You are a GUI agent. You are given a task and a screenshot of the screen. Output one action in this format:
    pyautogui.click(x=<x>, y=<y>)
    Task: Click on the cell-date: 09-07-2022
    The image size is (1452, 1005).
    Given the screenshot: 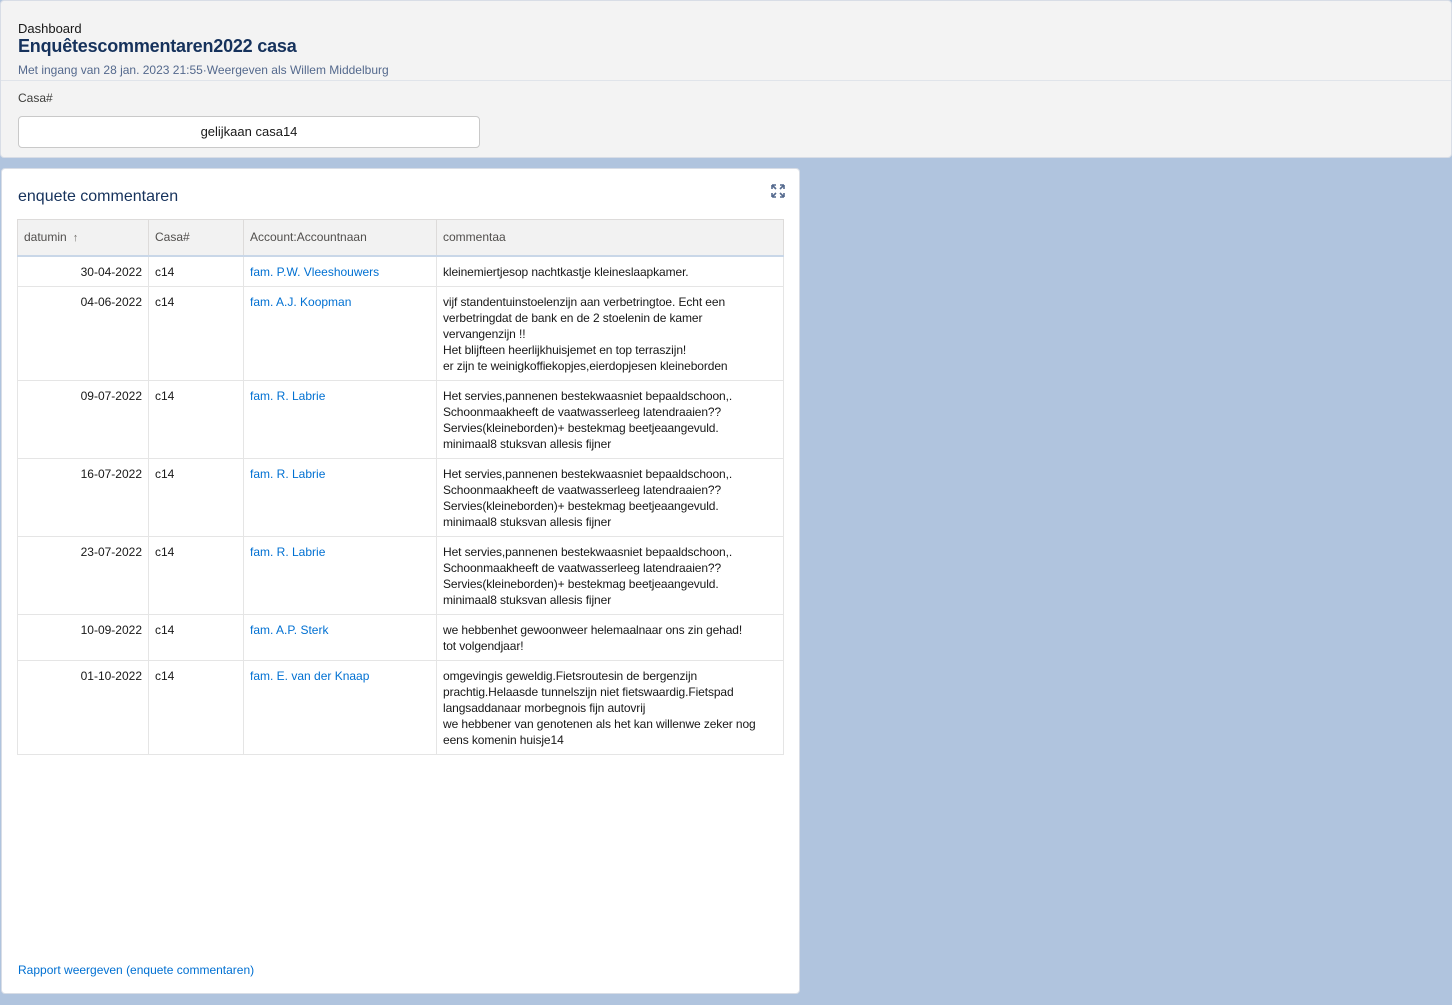 What is the action you would take?
    pyautogui.click(x=83, y=419)
    